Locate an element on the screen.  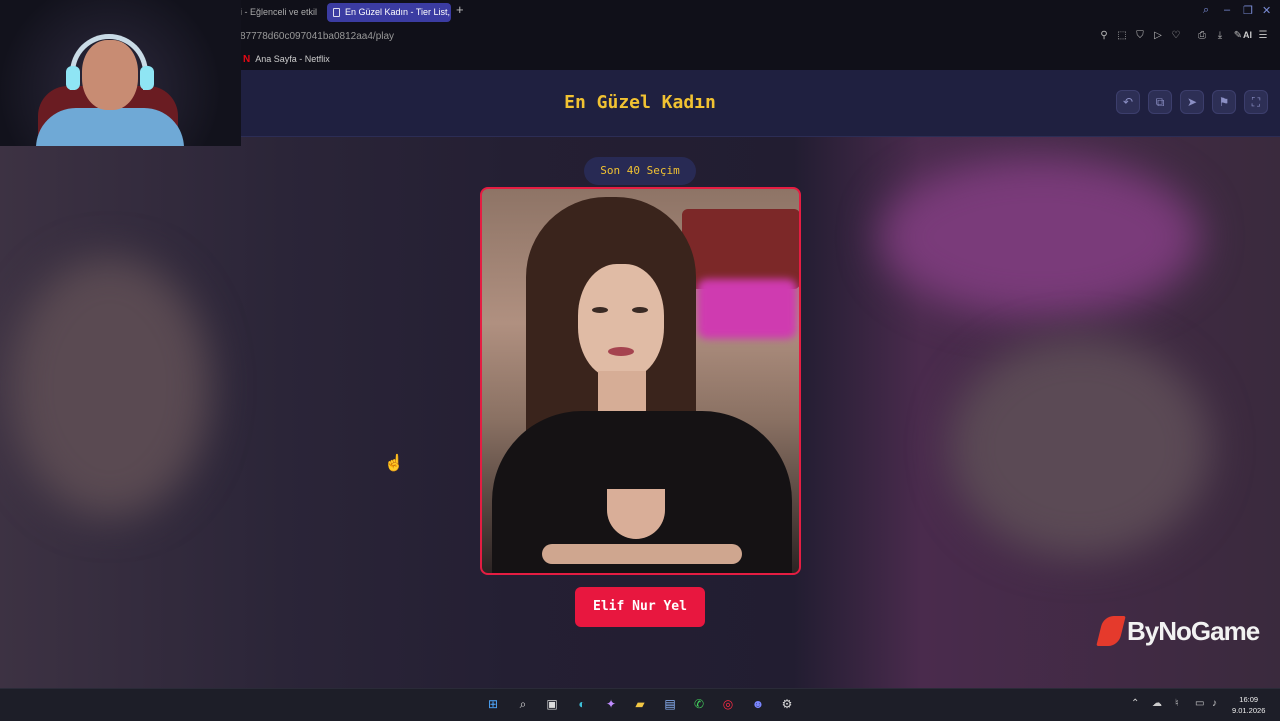
headset-ear-left is located at coordinates (73, 78).